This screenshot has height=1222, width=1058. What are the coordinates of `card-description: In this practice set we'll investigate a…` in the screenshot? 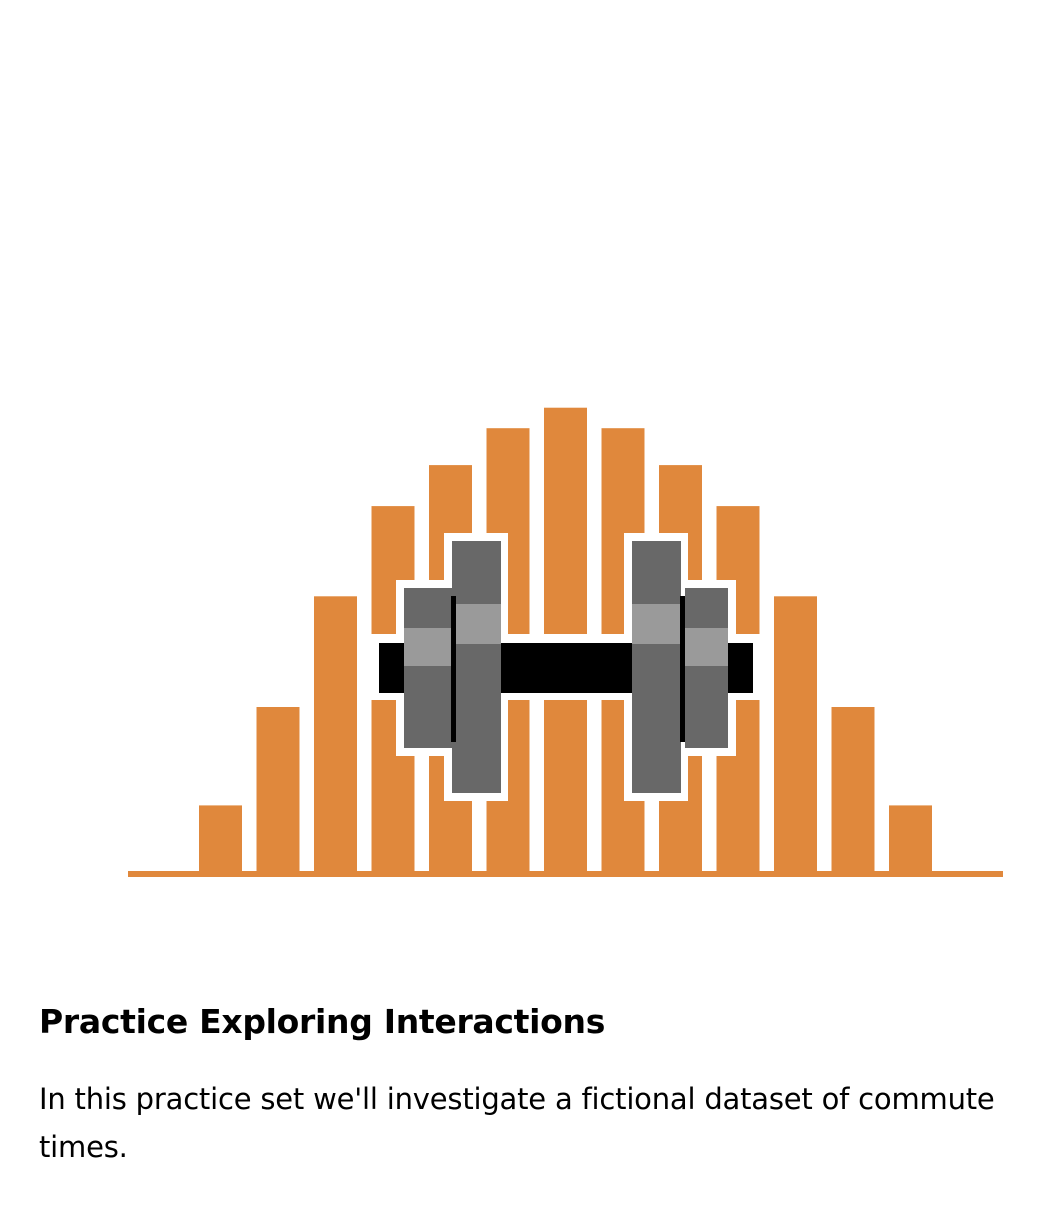 It's located at (517, 1123).